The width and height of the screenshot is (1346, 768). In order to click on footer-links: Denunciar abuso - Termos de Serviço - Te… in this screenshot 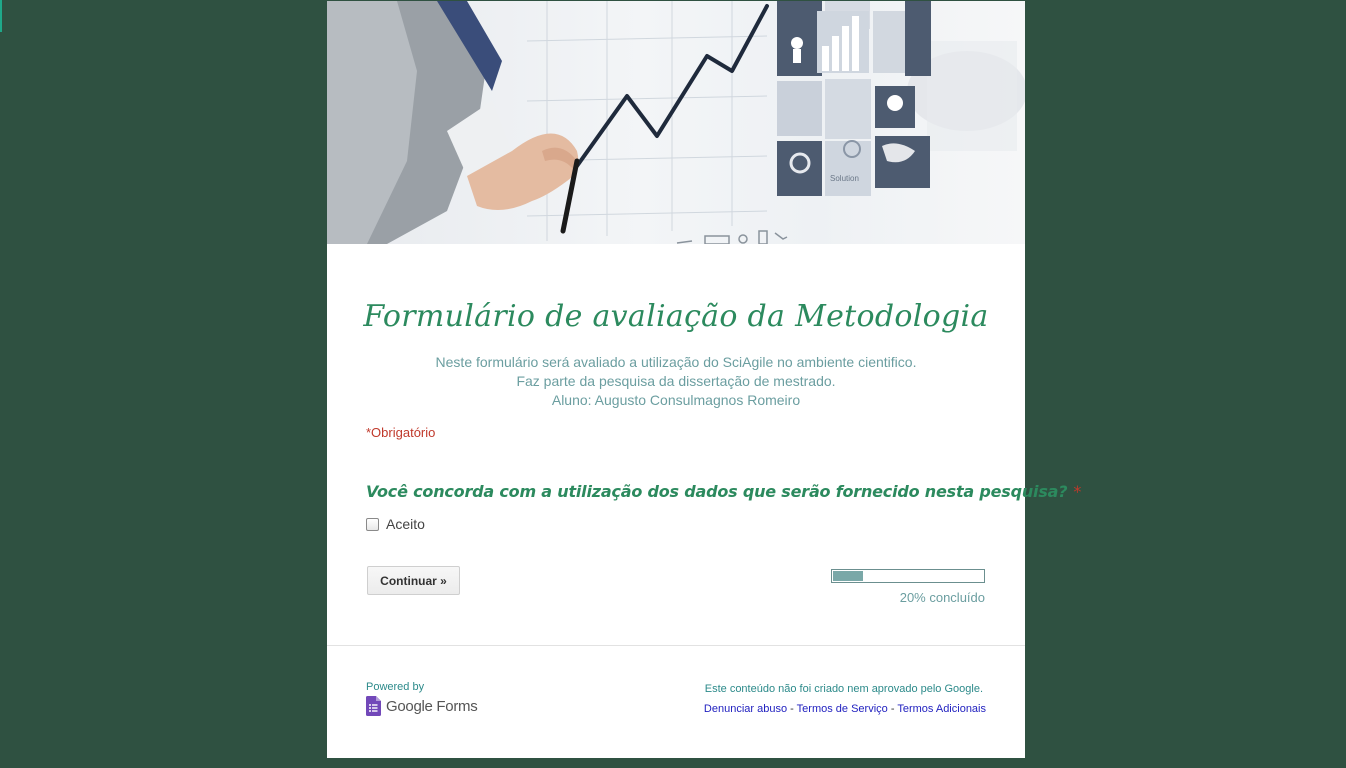, I will do `click(845, 709)`.